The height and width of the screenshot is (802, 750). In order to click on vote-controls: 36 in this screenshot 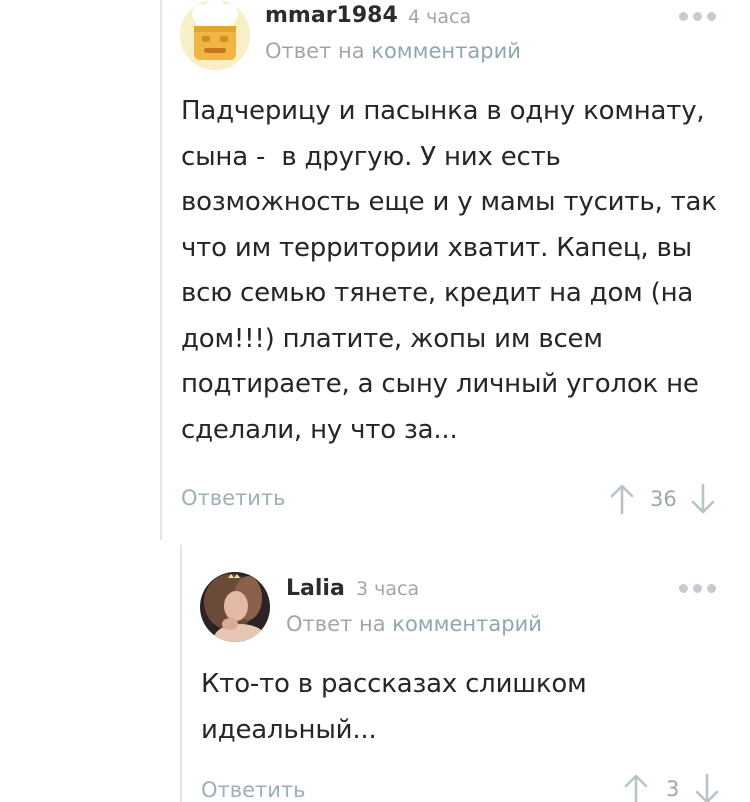, I will do `click(662, 499)`.